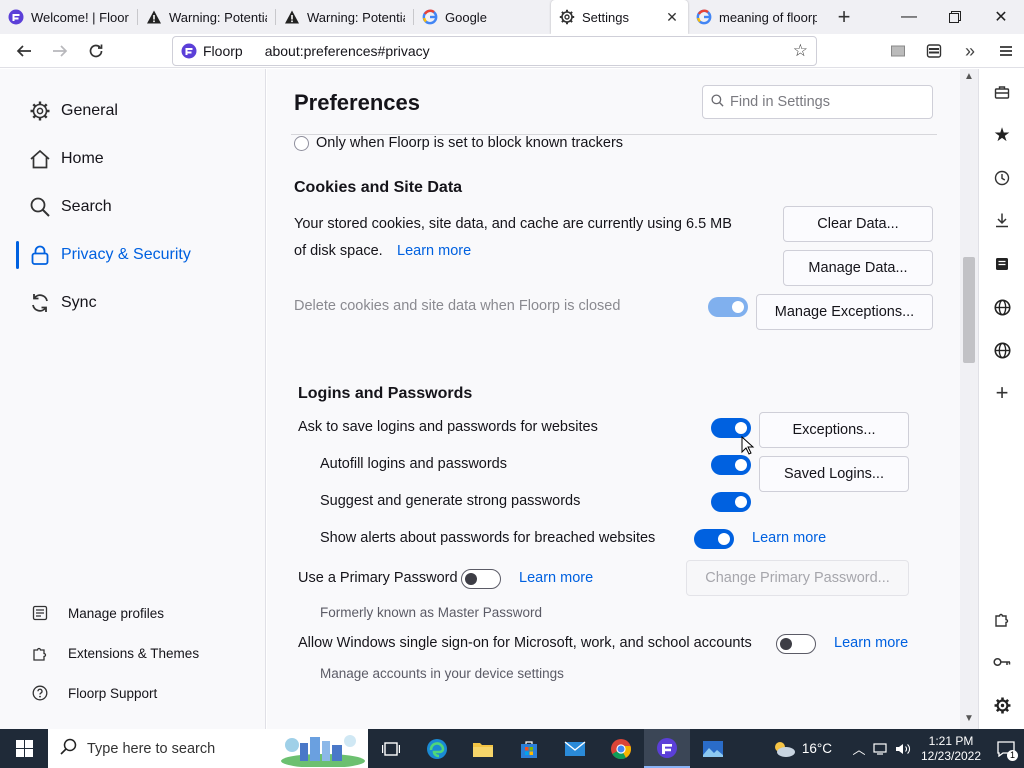 Image resolution: width=1024 pixels, height=768 pixels. What do you see at coordinates (40, 653) in the screenshot?
I see `puzzle-icon` at bounding box center [40, 653].